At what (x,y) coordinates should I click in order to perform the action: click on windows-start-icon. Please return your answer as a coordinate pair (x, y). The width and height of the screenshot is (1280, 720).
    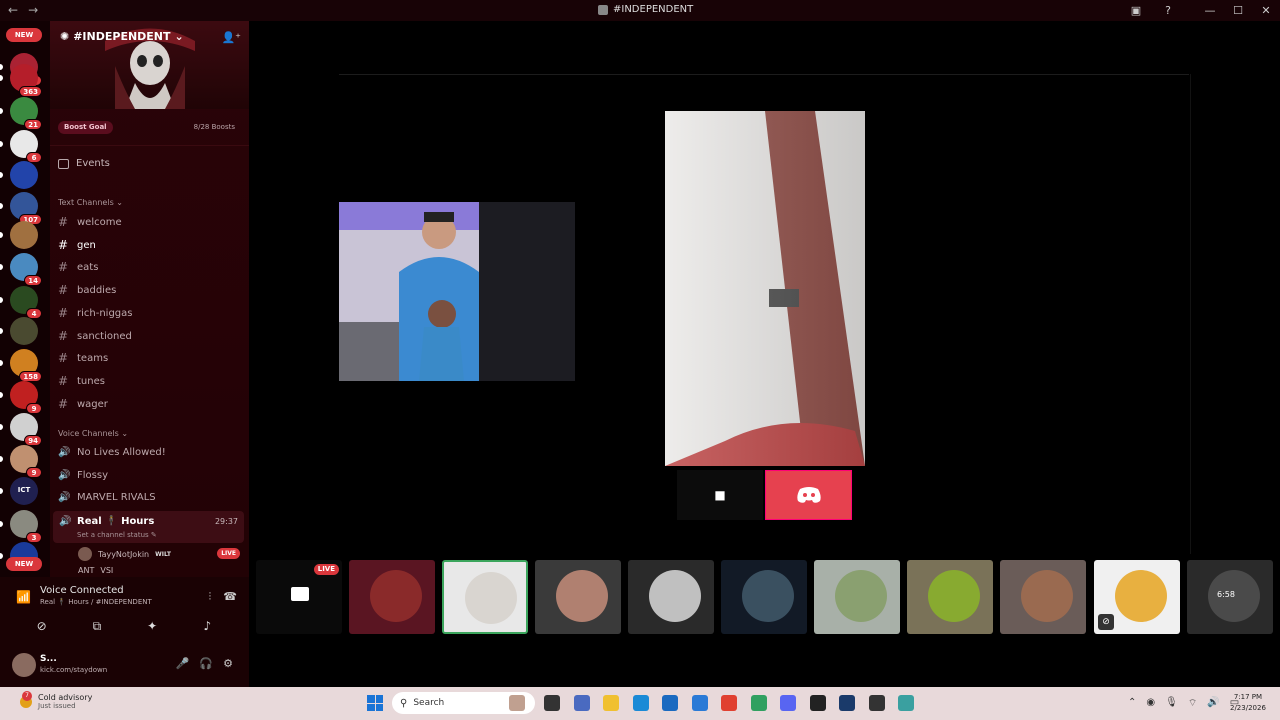
    Looking at the image, I should click on (375, 703).